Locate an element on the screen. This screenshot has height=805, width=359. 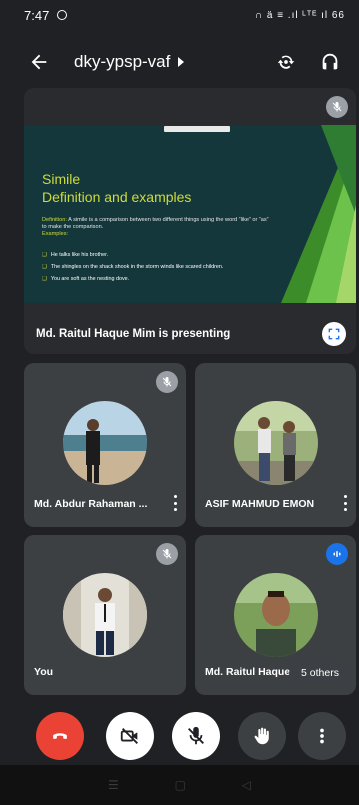
participant-name: Md. Raitul Haque is located at coordinates (248, 672).